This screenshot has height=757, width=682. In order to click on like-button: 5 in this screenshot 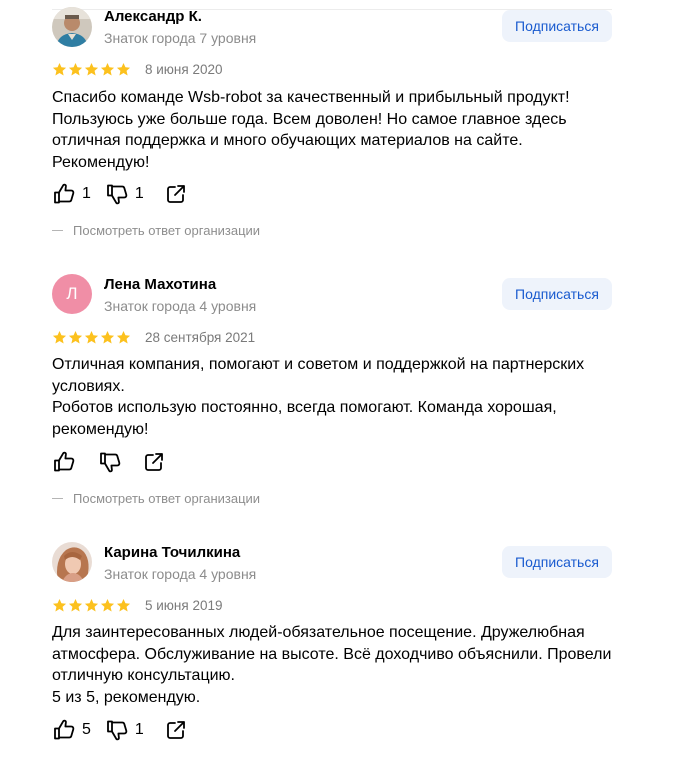, I will do `click(71, 730)`.